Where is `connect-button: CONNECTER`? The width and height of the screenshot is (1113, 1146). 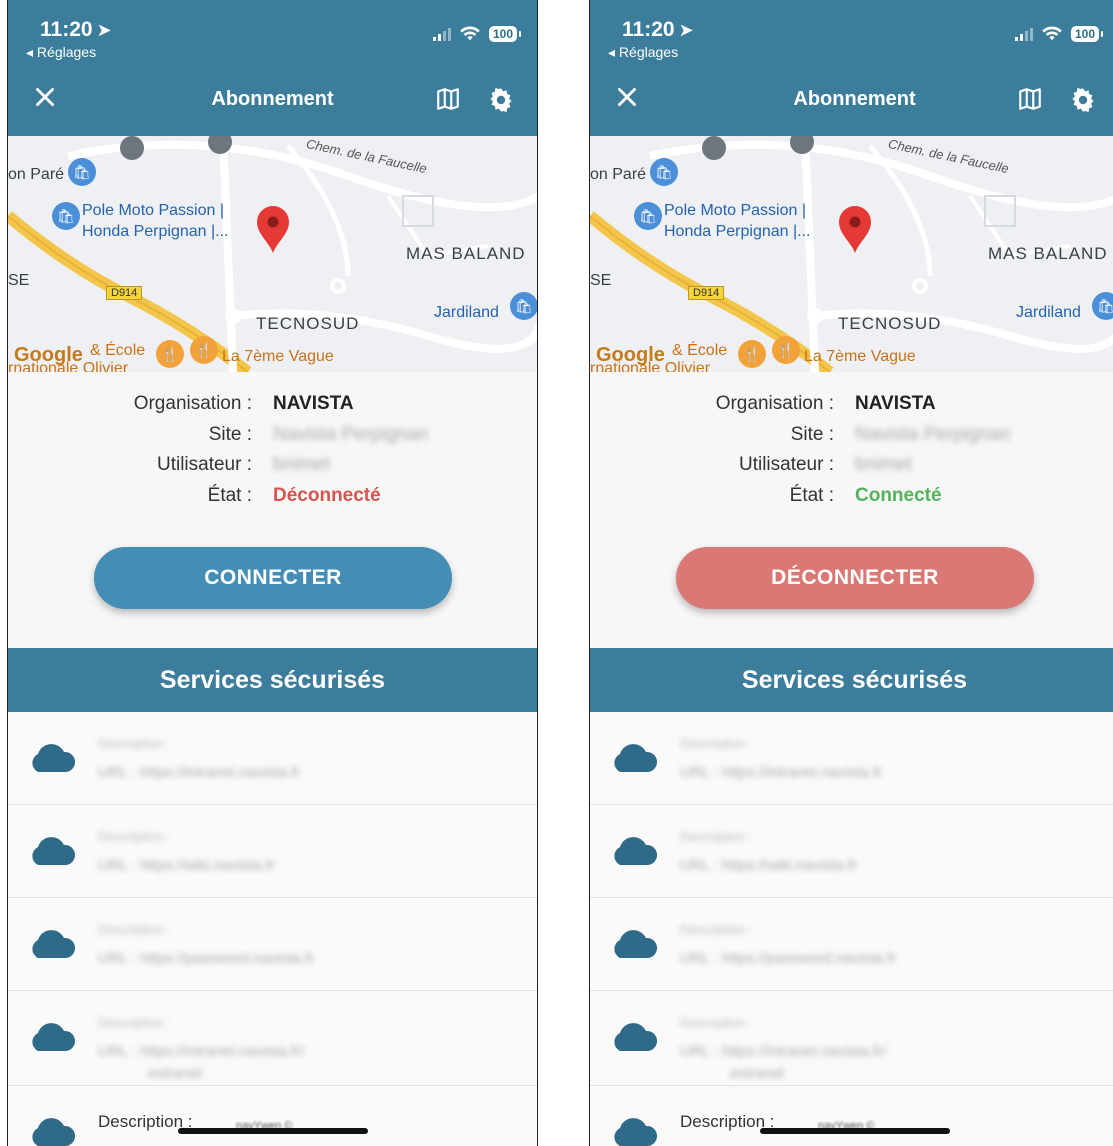 connect-button: CONNECTER is located at coordinates (273, 578).